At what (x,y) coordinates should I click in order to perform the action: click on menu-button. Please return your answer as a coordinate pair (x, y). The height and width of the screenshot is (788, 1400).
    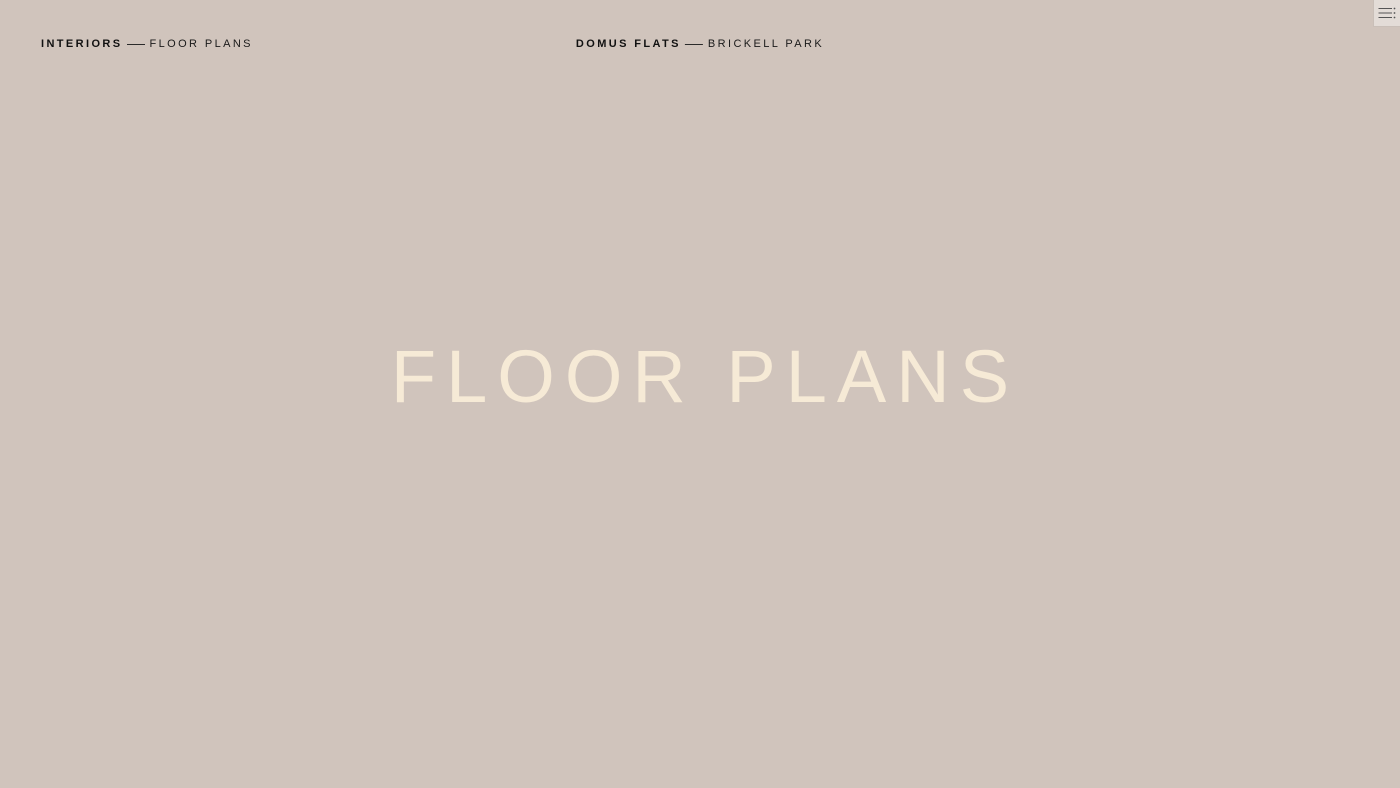
    Looking at the image, I should click on (1386, 13).